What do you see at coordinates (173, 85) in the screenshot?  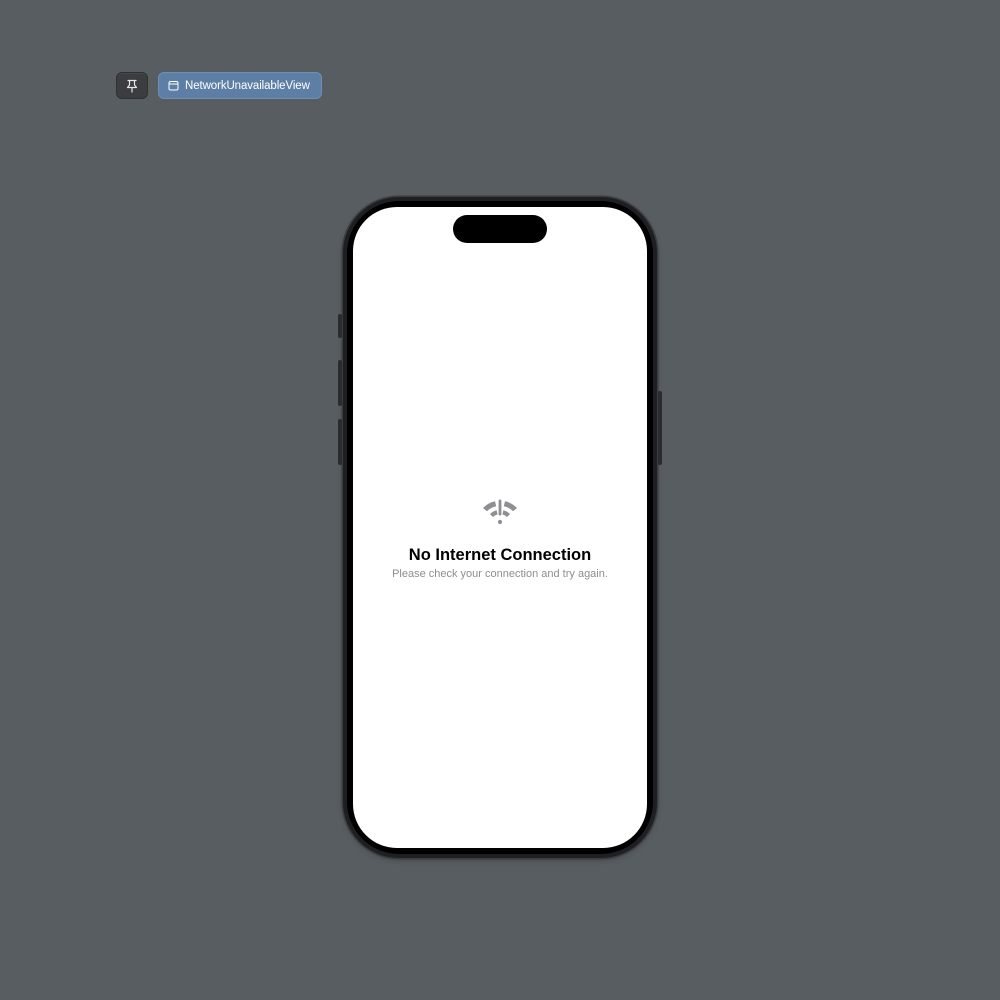 I see `view-icon` at bounding box center [173, 85].